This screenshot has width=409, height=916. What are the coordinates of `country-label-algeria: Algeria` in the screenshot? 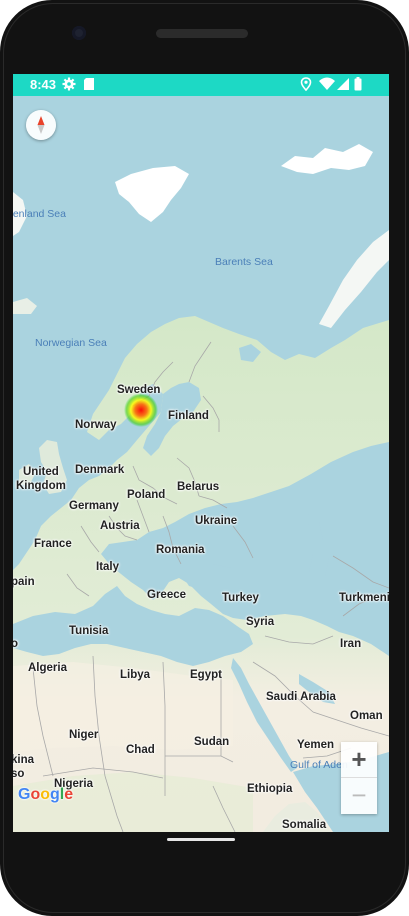 It's located at (47, 668).